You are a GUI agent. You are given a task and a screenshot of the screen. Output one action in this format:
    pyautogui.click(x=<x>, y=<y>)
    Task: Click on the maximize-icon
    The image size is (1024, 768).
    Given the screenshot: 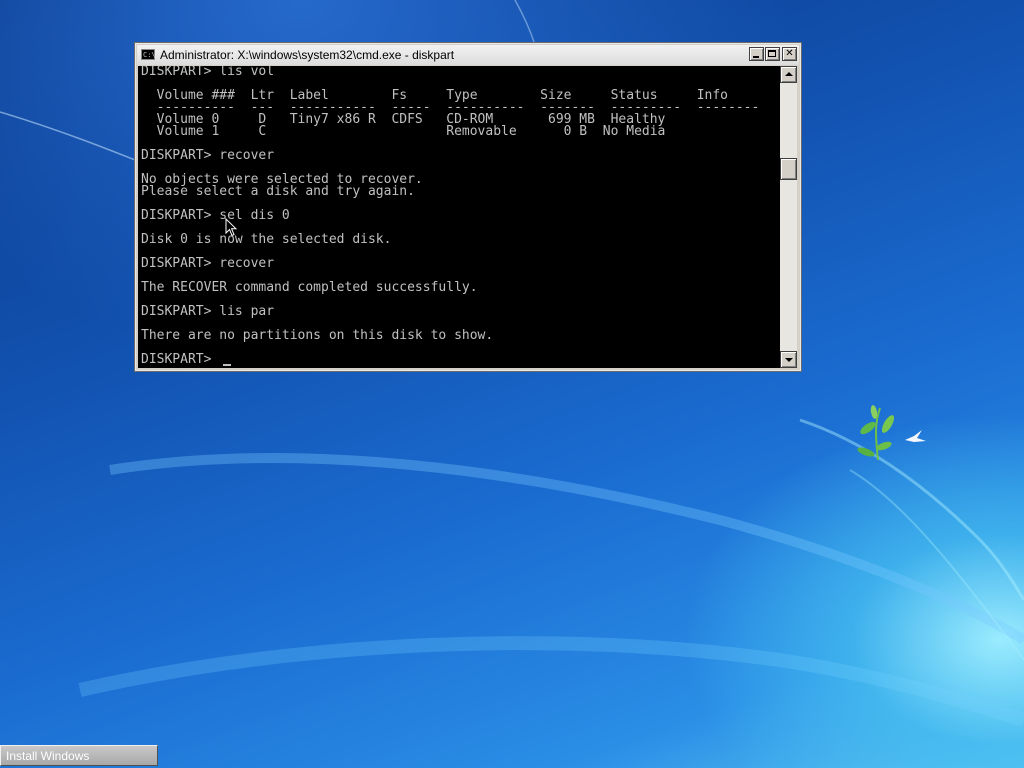 What is the action you would take?
    pyautogui.click(x=772, y=53)
    